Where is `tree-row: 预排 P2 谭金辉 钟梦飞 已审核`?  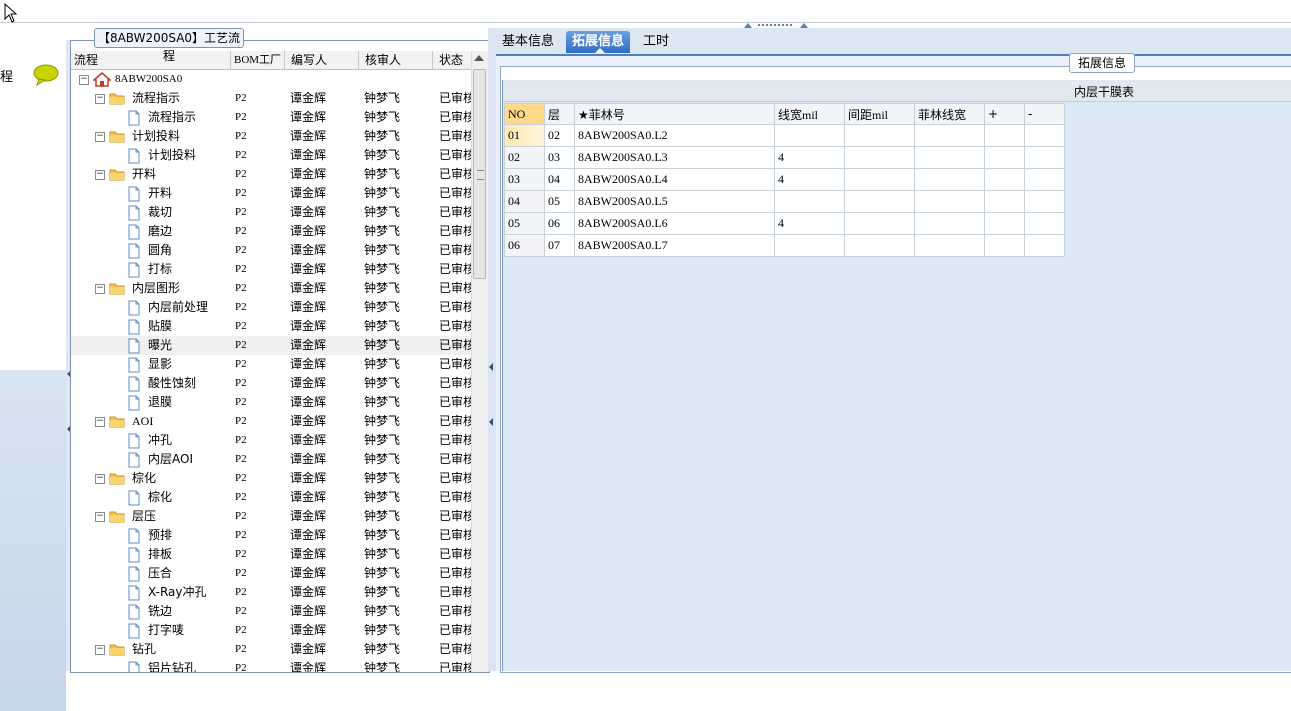
tree-row: 预排 P2 谭金辉 钟梦飞 已审核 is located at coordinates (271, 535).